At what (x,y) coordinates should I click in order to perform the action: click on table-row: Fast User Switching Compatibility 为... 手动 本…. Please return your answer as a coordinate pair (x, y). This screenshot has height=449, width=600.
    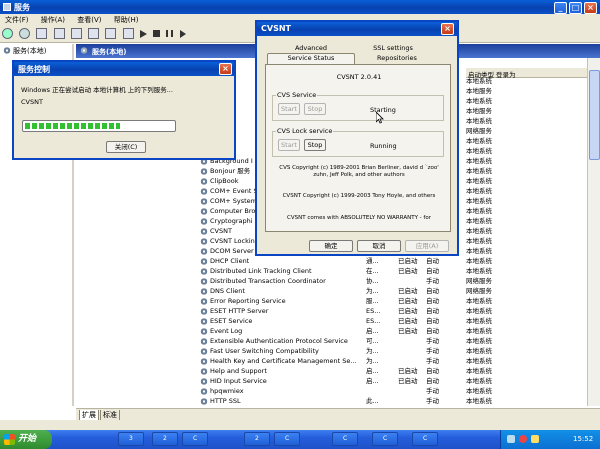
    Looking at the image, I should click on (393, 351).